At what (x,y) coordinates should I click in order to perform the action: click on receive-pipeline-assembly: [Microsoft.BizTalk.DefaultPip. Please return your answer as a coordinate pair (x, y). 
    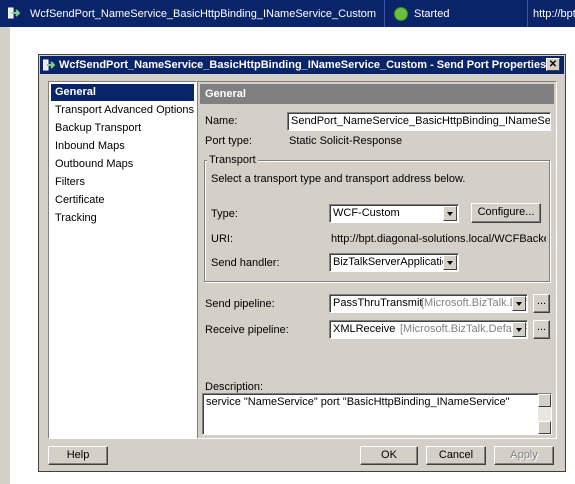
    Looking at the image, I should click on (464, 329).